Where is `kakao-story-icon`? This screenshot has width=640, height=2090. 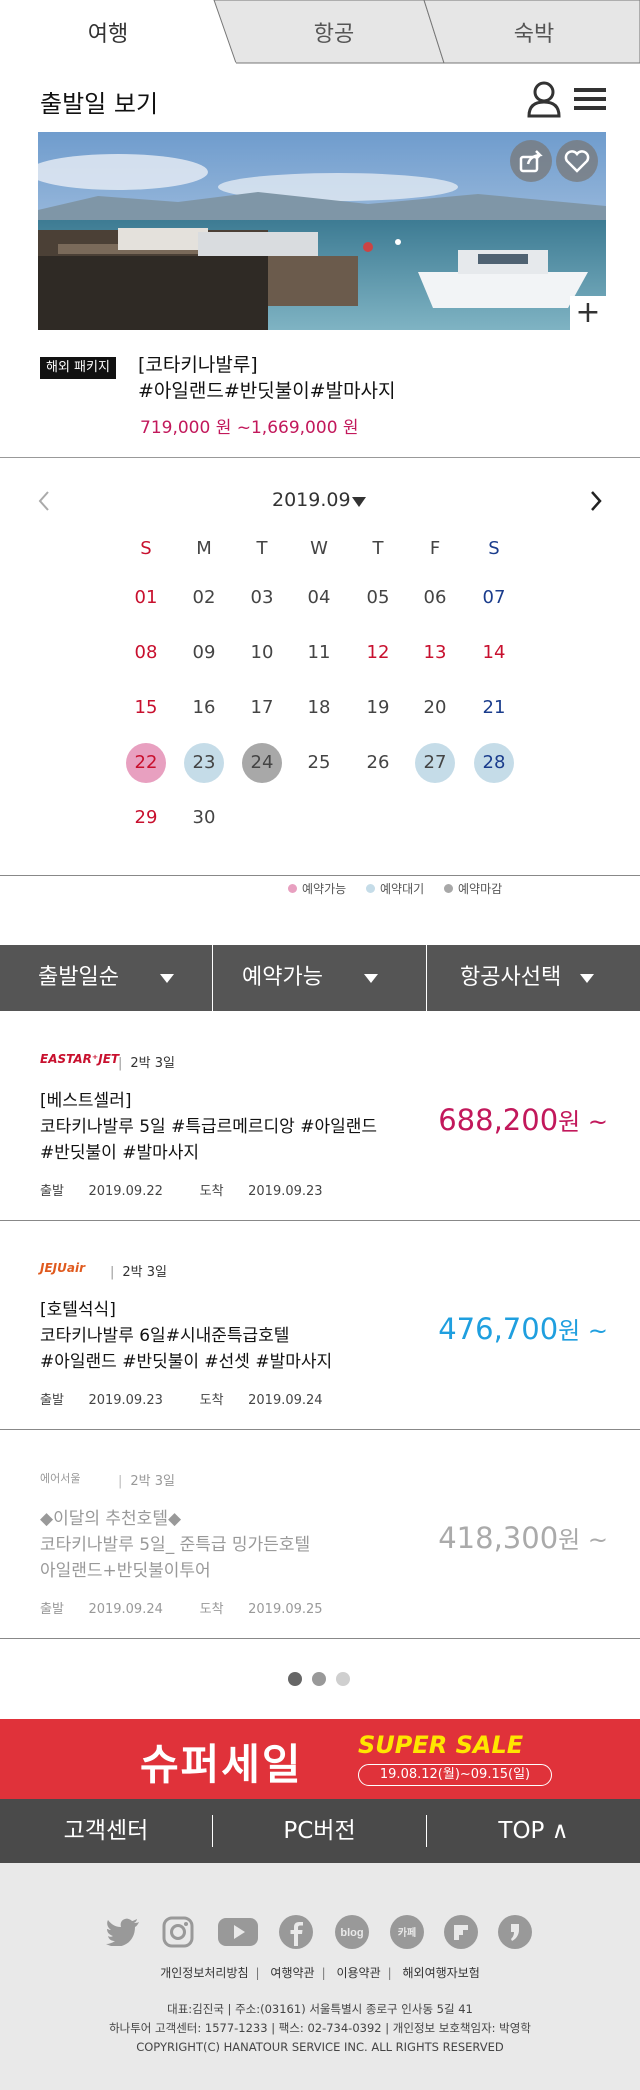
kakao-story-icon is located at coordinates (515, 1932).